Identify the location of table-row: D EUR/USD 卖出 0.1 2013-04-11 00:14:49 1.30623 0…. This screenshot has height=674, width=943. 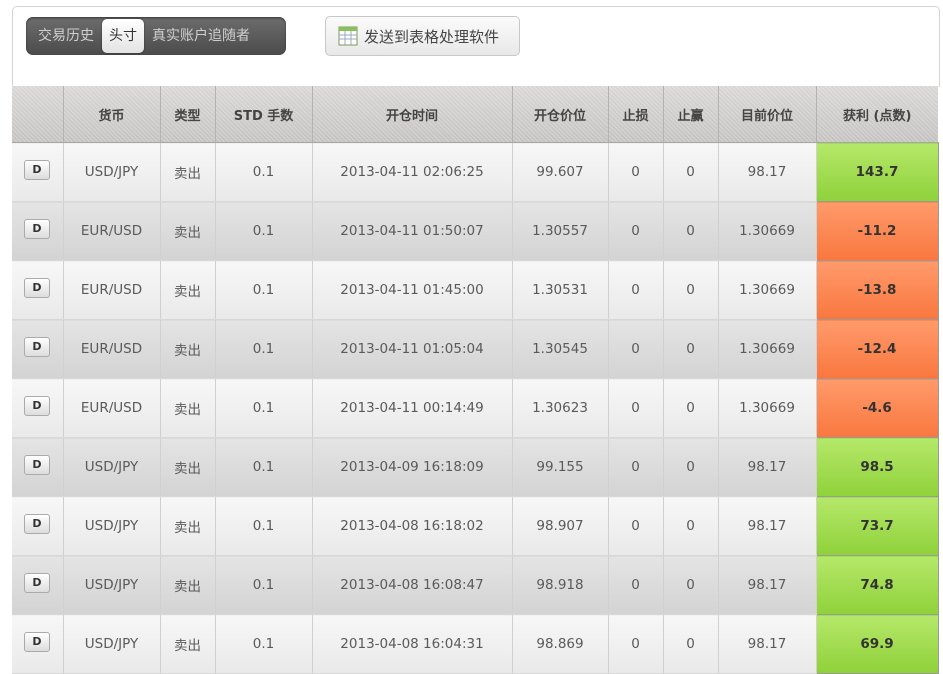
(475, 408).